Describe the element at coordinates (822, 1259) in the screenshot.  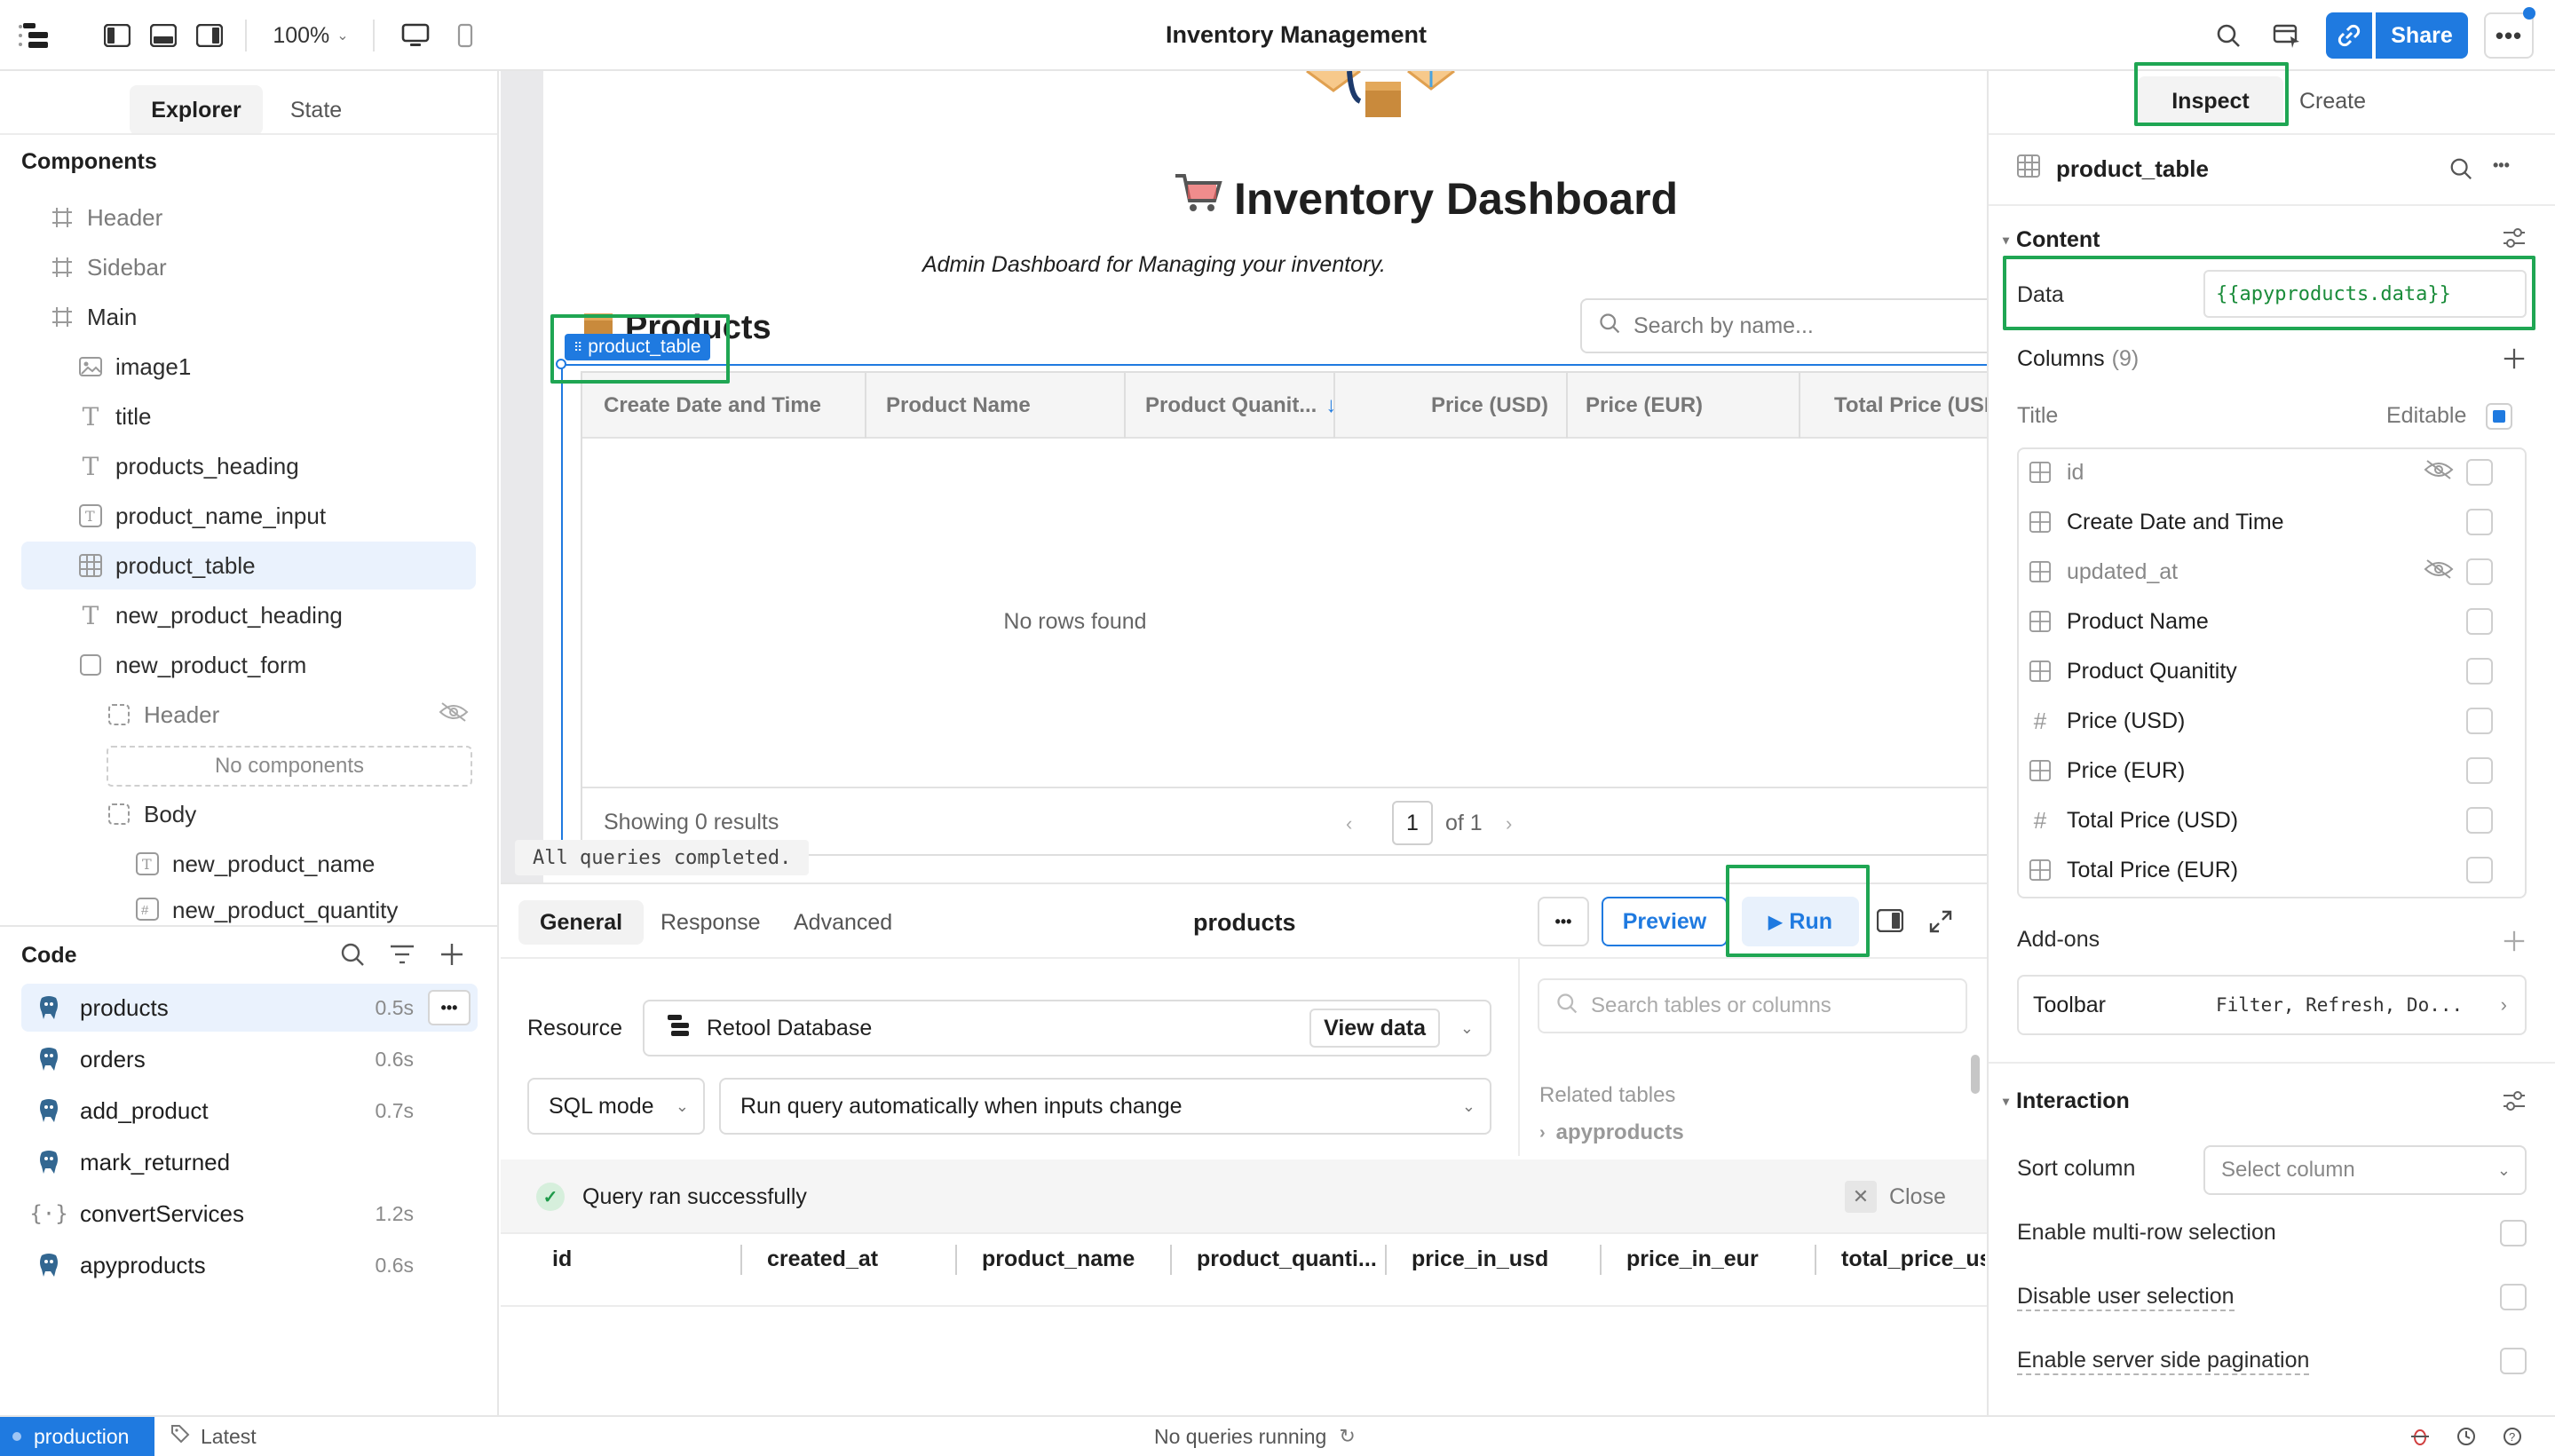
I see `result-header-cell: created_at` at that location.